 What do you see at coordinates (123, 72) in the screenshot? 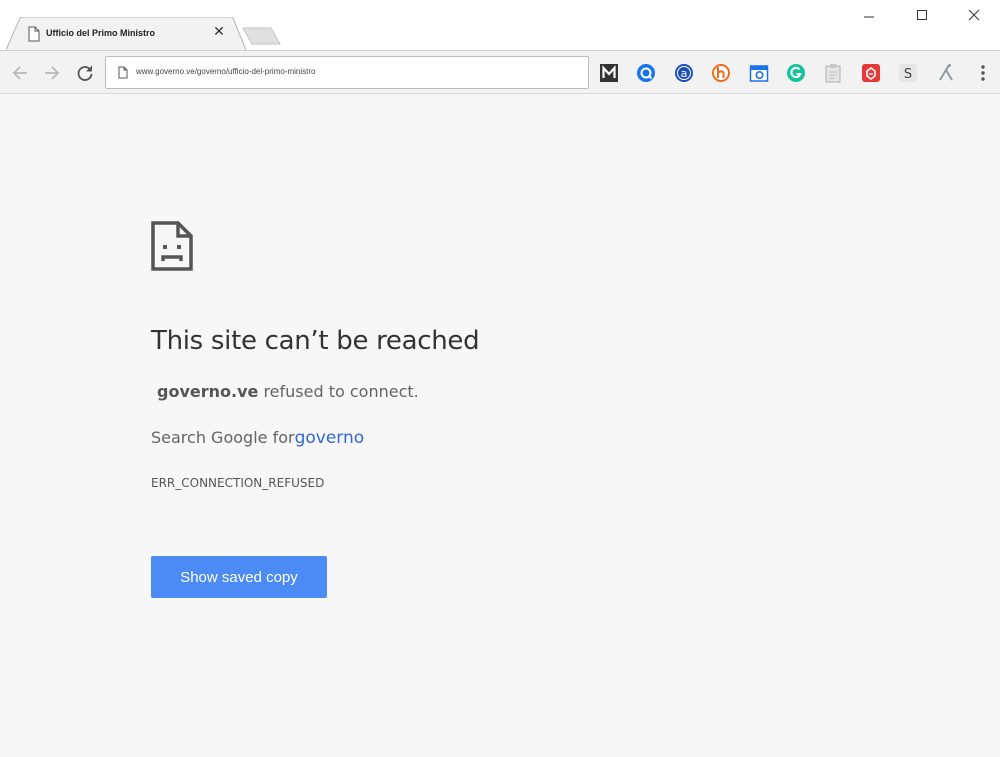
I see `page-info-icon` at bounding box center [123, 72].